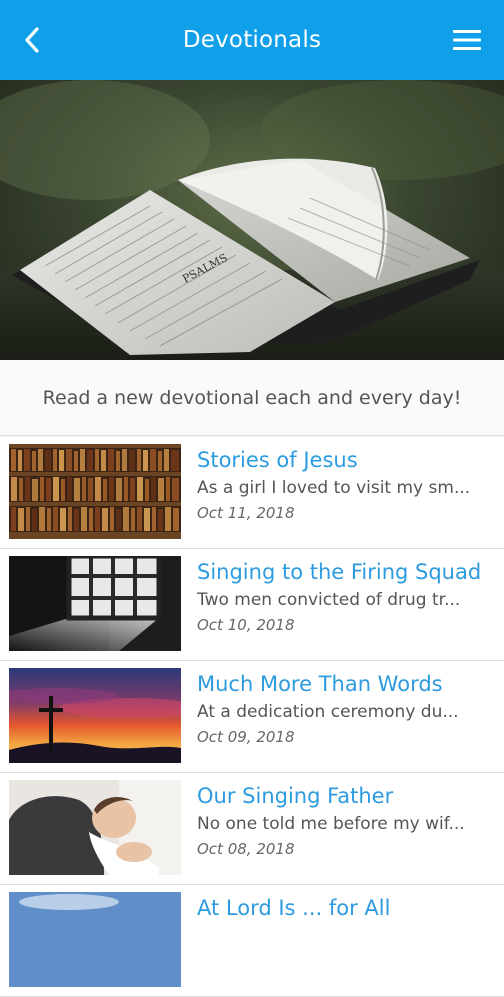 This screenshot has height=997, width=504. What do you see at coordinates (295, 796) in the screenshot?
I see `devotional-title: Our Singing Father` at bounding box center [295, 796].